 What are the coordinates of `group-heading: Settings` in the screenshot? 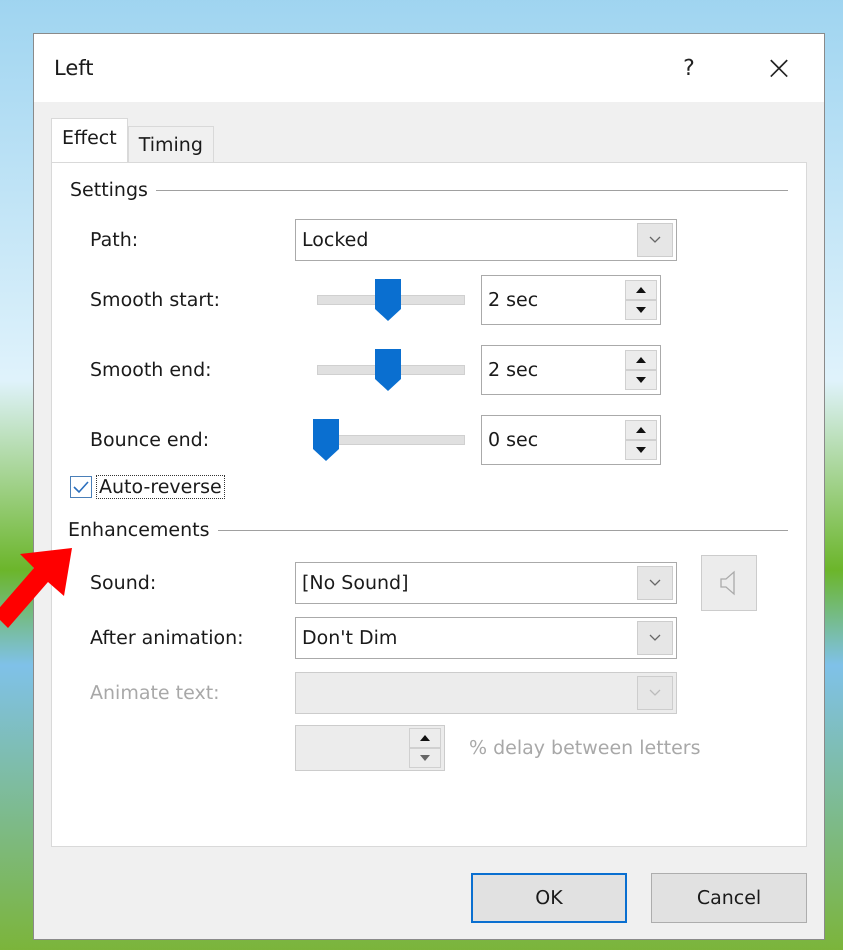 It's located at (109, 190).